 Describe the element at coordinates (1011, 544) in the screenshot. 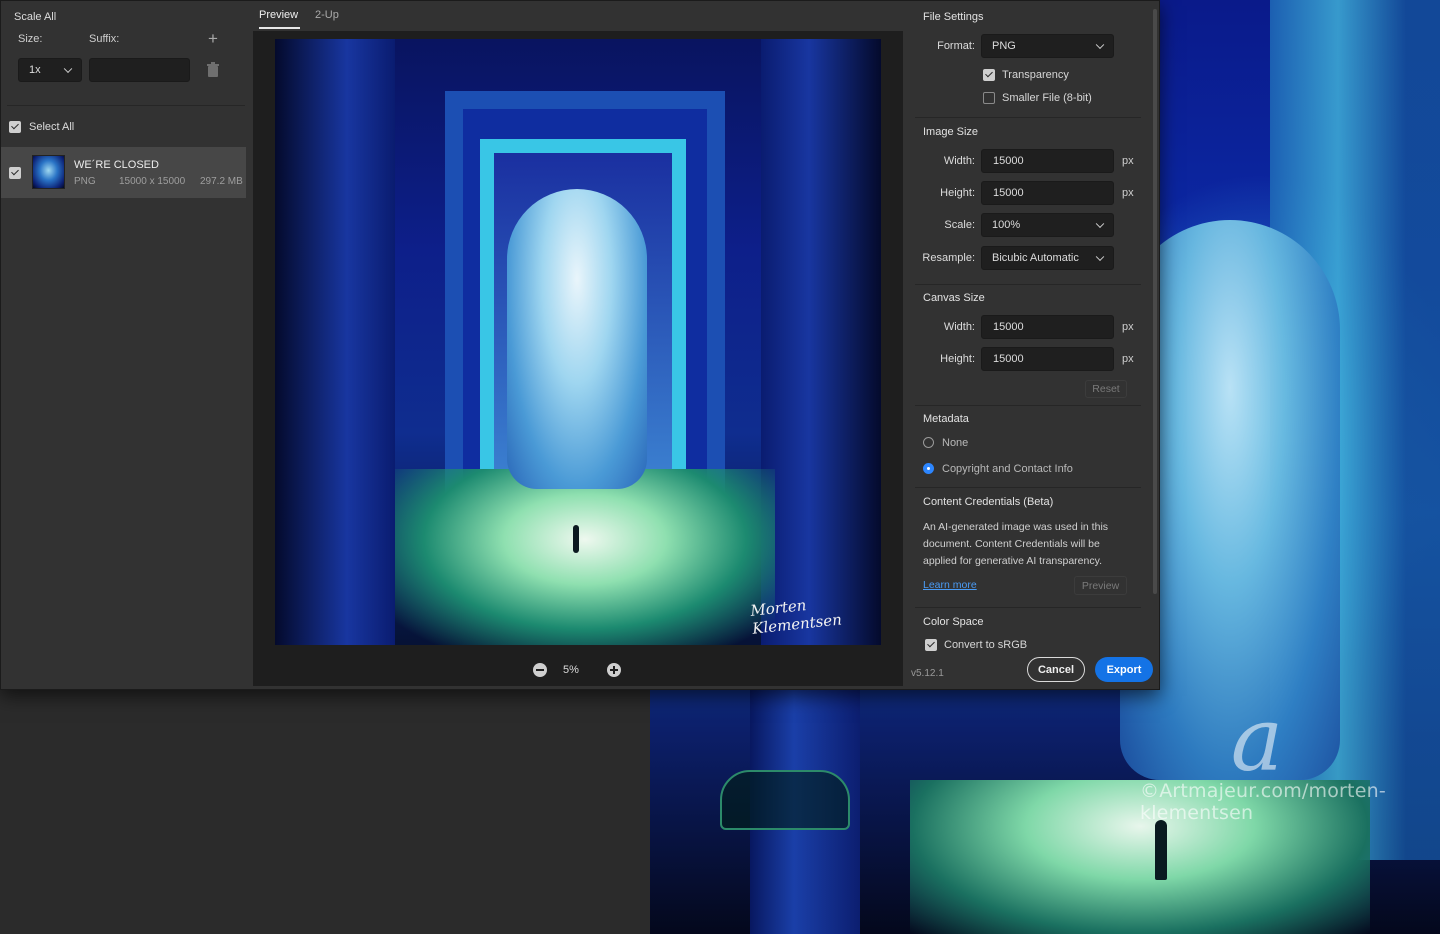

I see `content-credentials-line-2: document. Content Credentials will be` at that location.